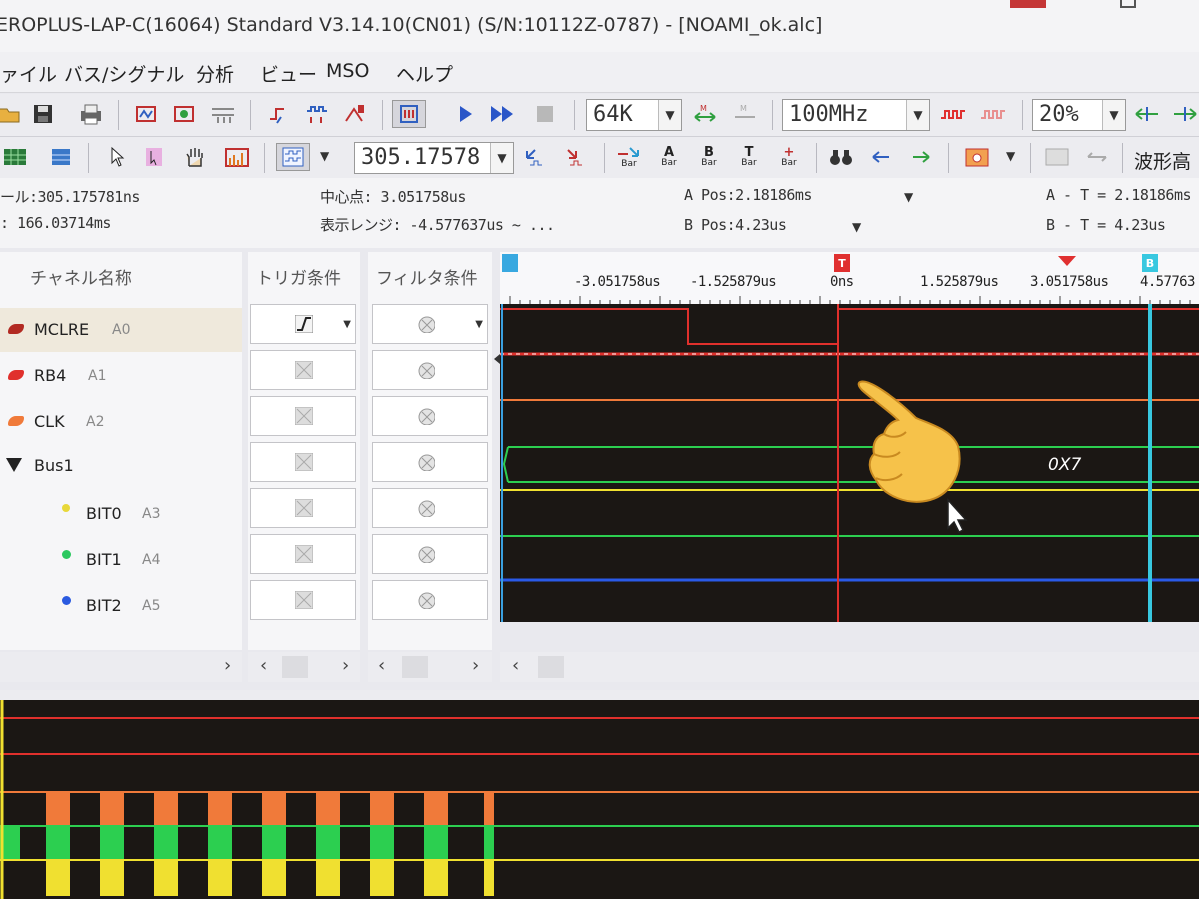  What do you see at coordinates (465, 114) in the screenshot?
I see `run-icon` at bounding box center [465, 114].